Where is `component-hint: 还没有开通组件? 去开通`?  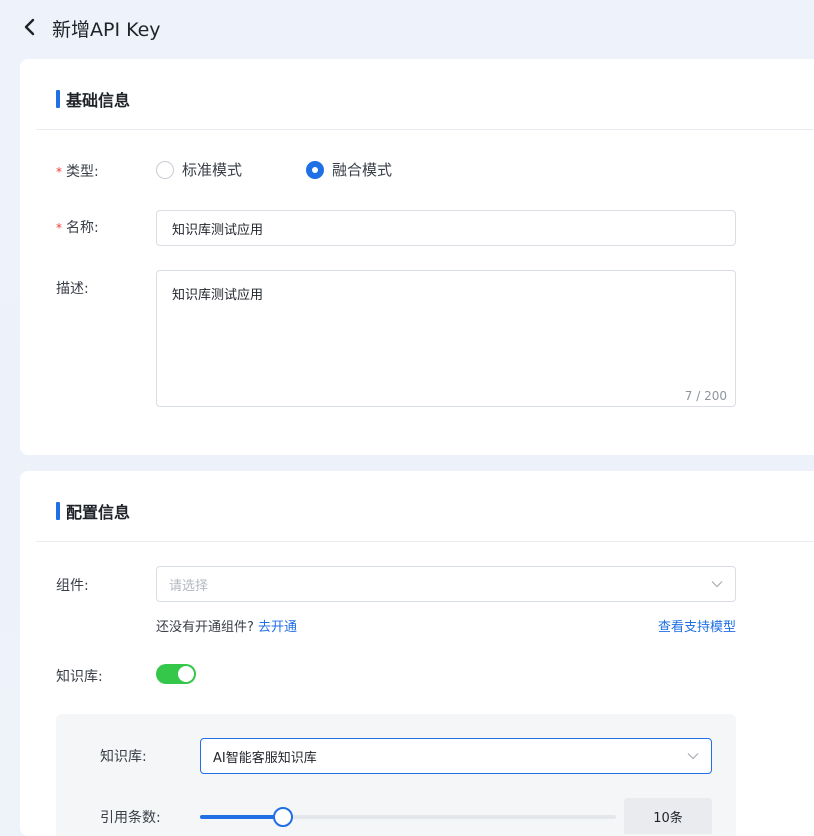 component-hint: 还没有开通组件? 去开通 is located at coordinates (226, 625).